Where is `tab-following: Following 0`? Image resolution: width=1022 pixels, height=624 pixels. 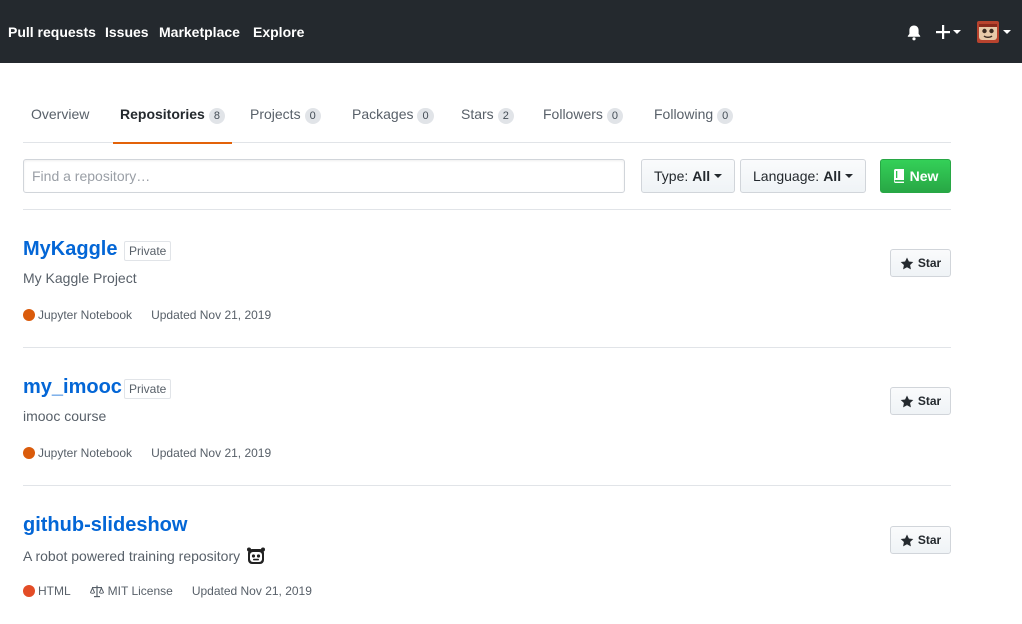 tab-following: Following 0 is located at coordinates (694, 116).